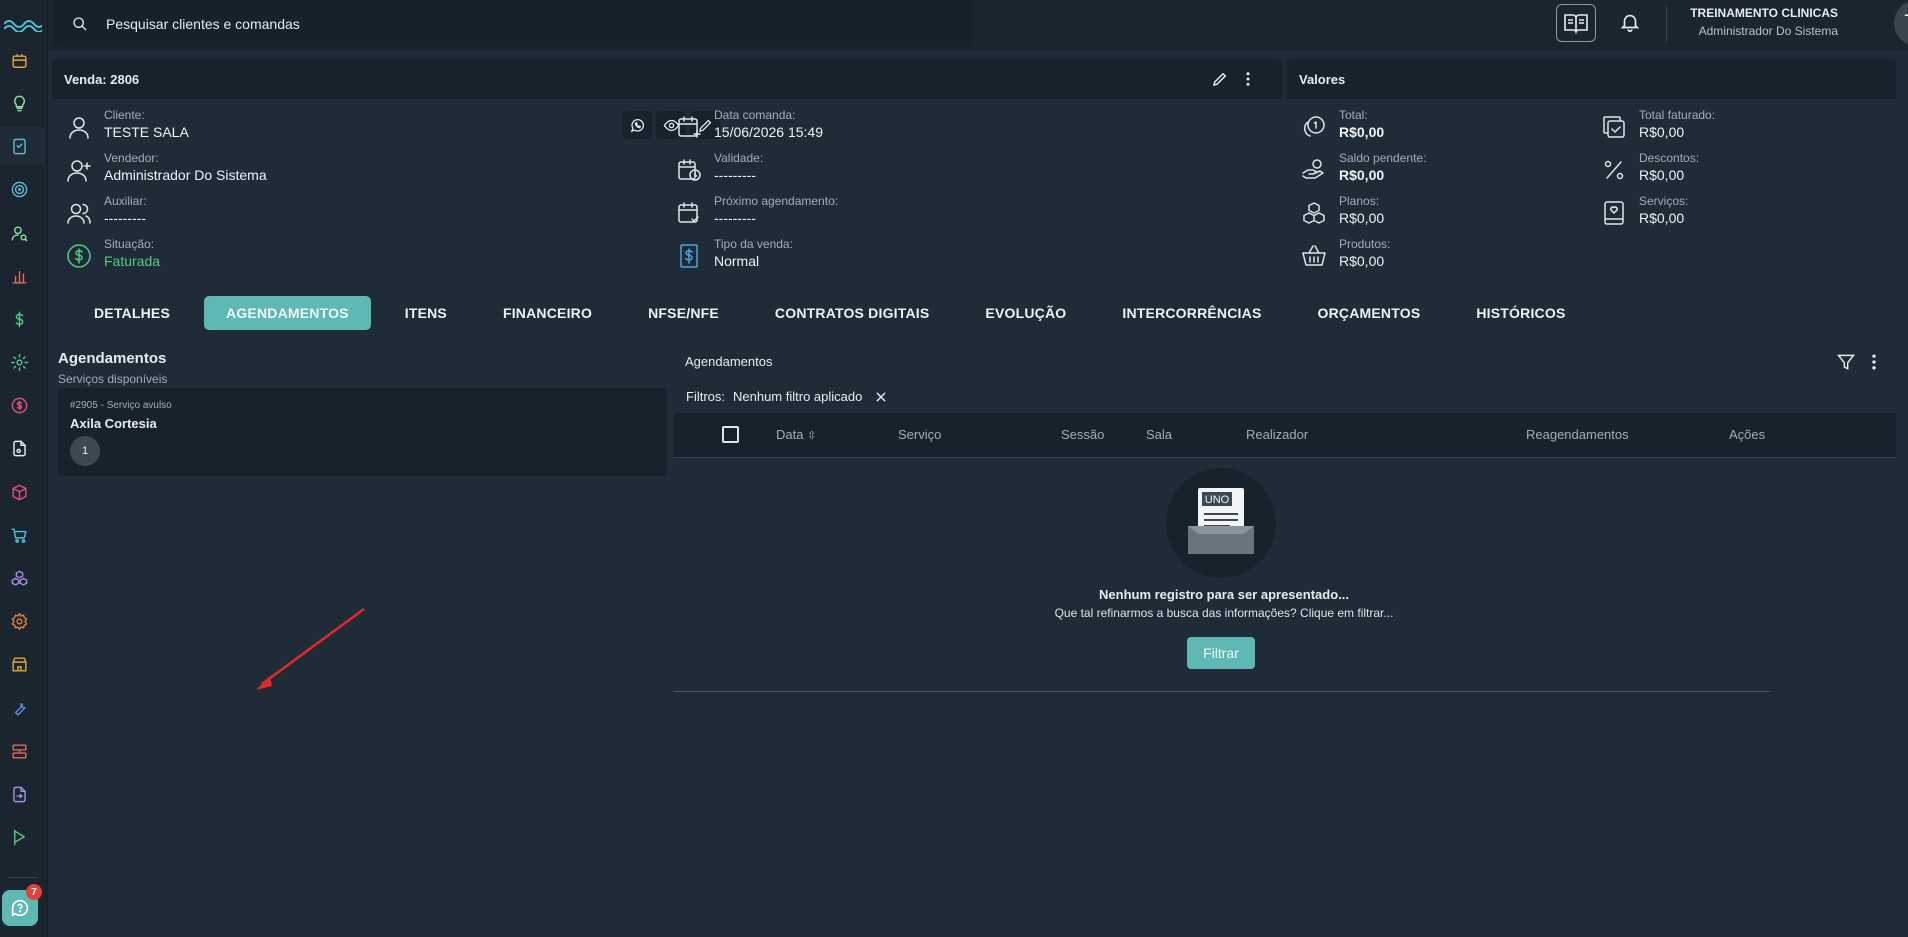 This screenshot has height=937, width=1908. I want to click on bar-chart-icon, so click(19, 276).